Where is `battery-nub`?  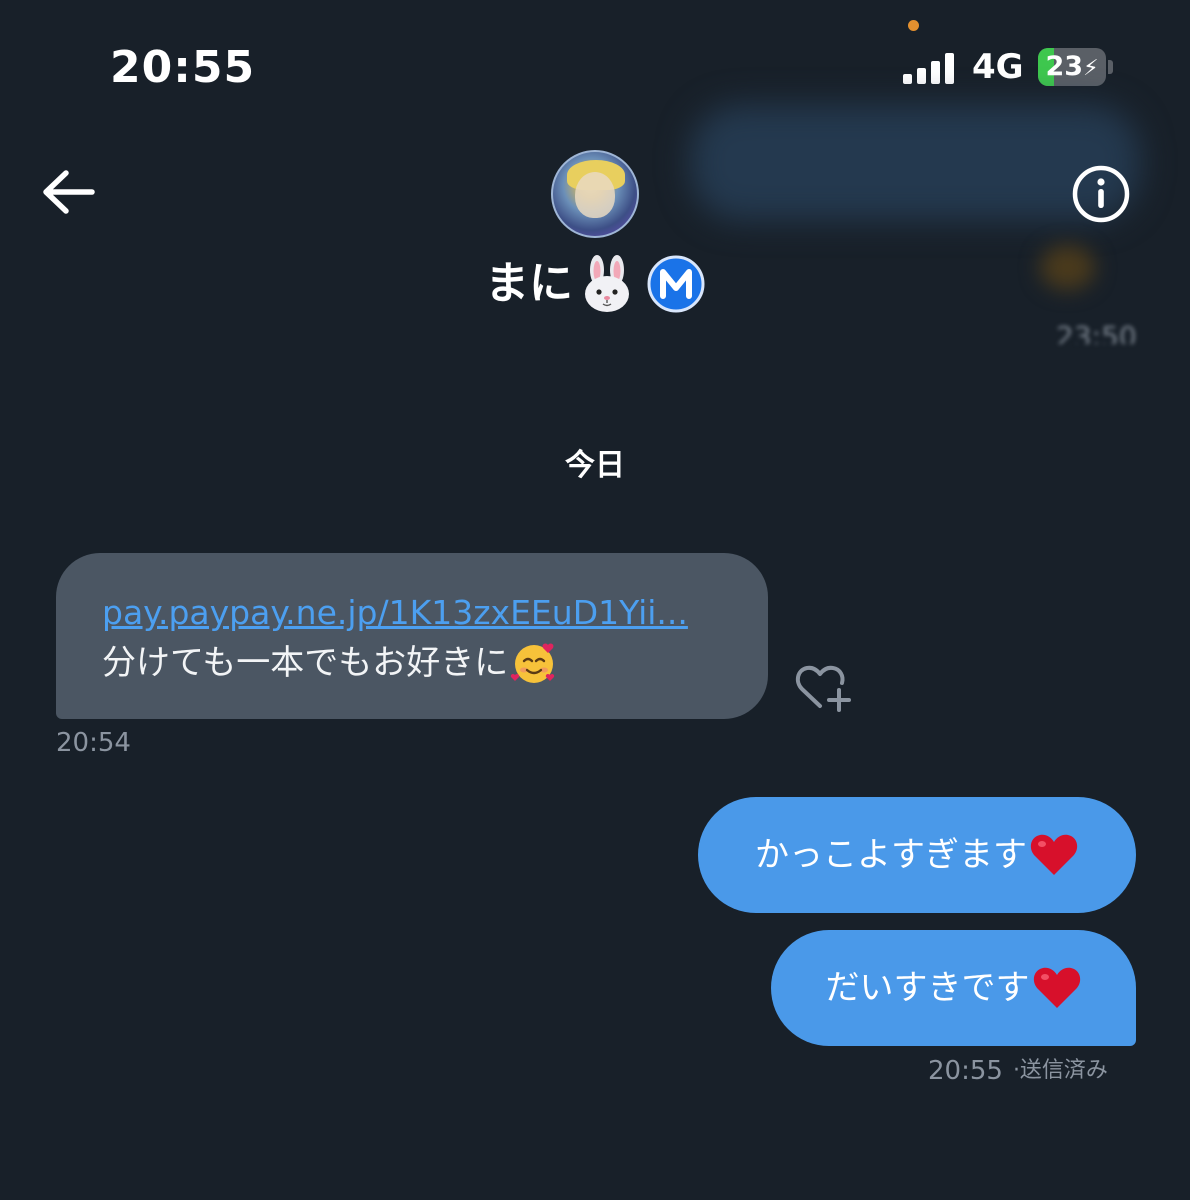 battery-nub is located at coordinates (1110, 67).